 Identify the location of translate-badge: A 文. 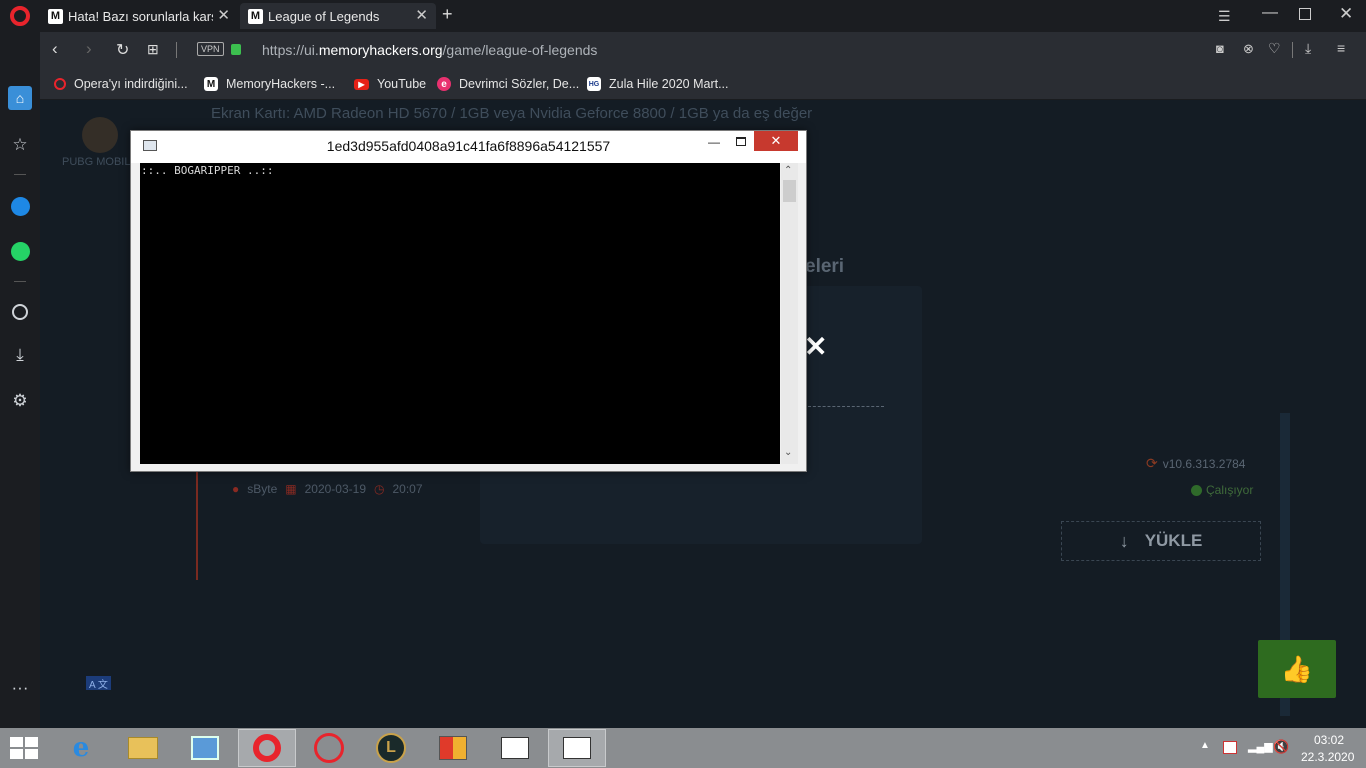
(98, 683).